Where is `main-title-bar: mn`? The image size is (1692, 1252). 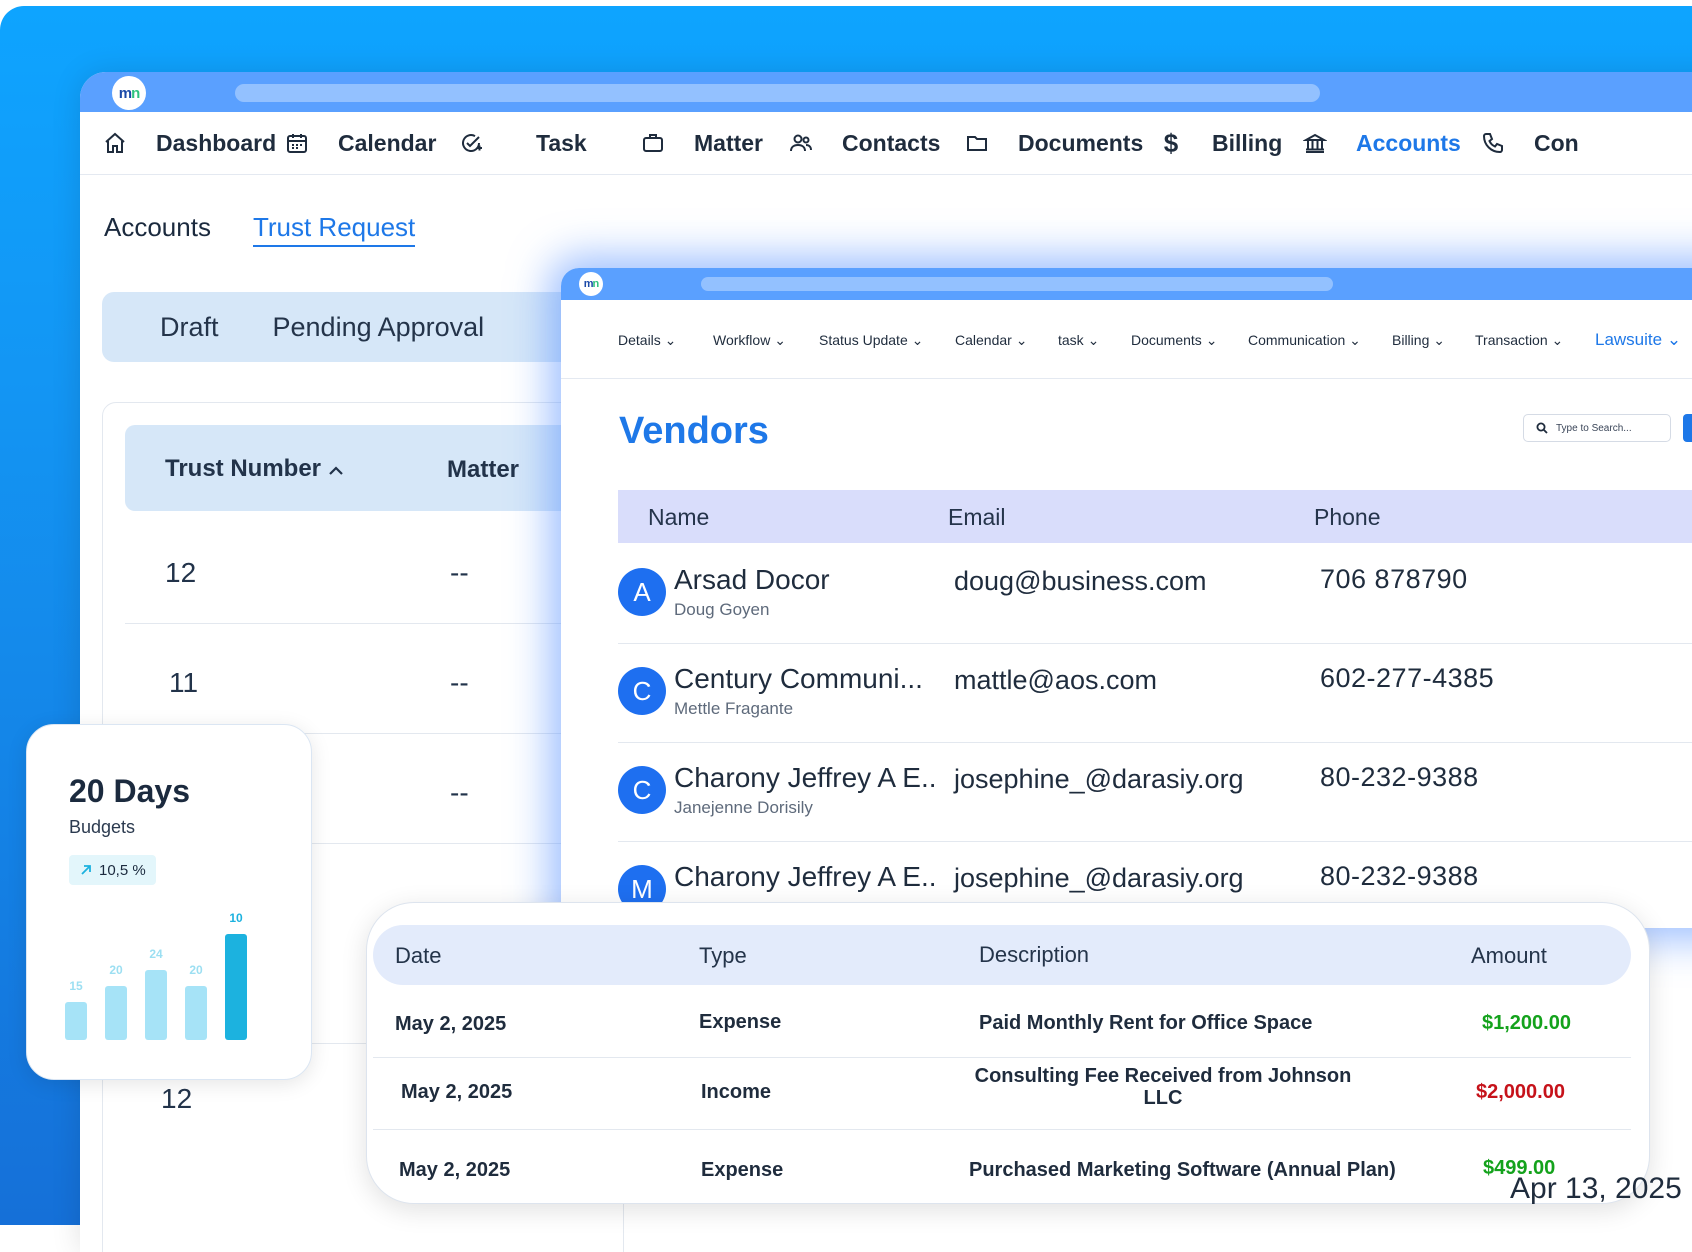
main-title-bar: mn is located at coordinates (886, 92).